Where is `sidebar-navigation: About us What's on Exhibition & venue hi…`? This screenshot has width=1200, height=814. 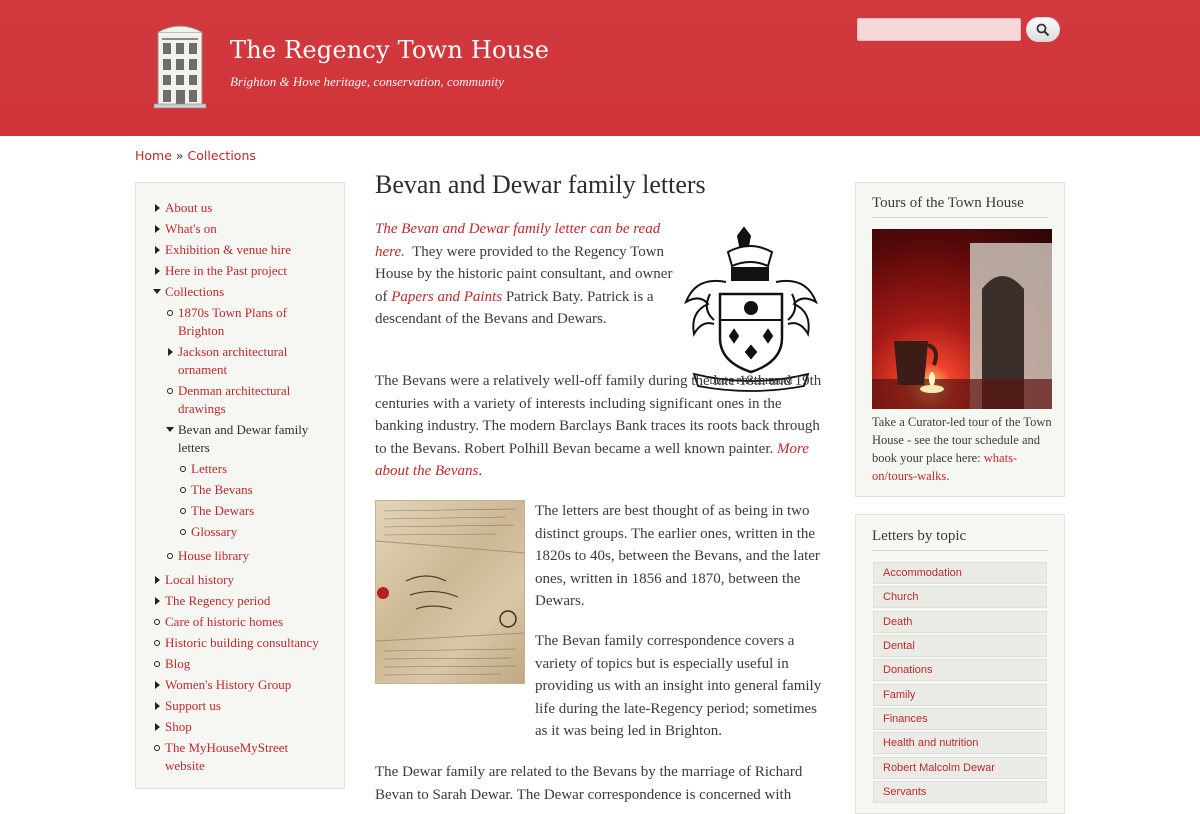 sidebar-navigation: About us What's on Exhibition & venue hi… is located at coordinates (240, 485).